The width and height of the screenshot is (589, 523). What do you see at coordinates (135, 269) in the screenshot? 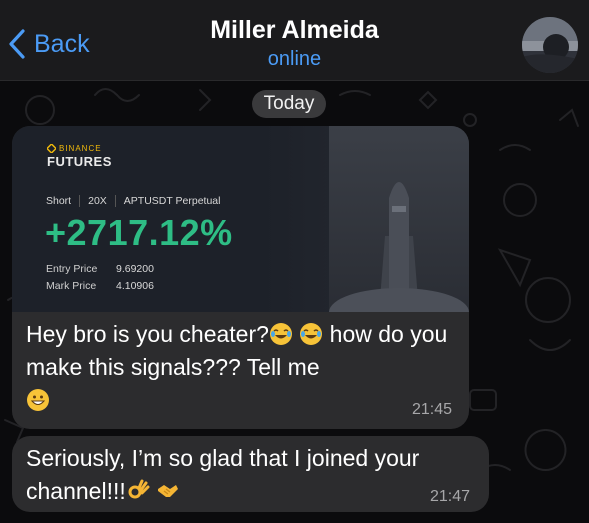
I see `entry-price-value: 9.69200` at bounding box center [135, 269].